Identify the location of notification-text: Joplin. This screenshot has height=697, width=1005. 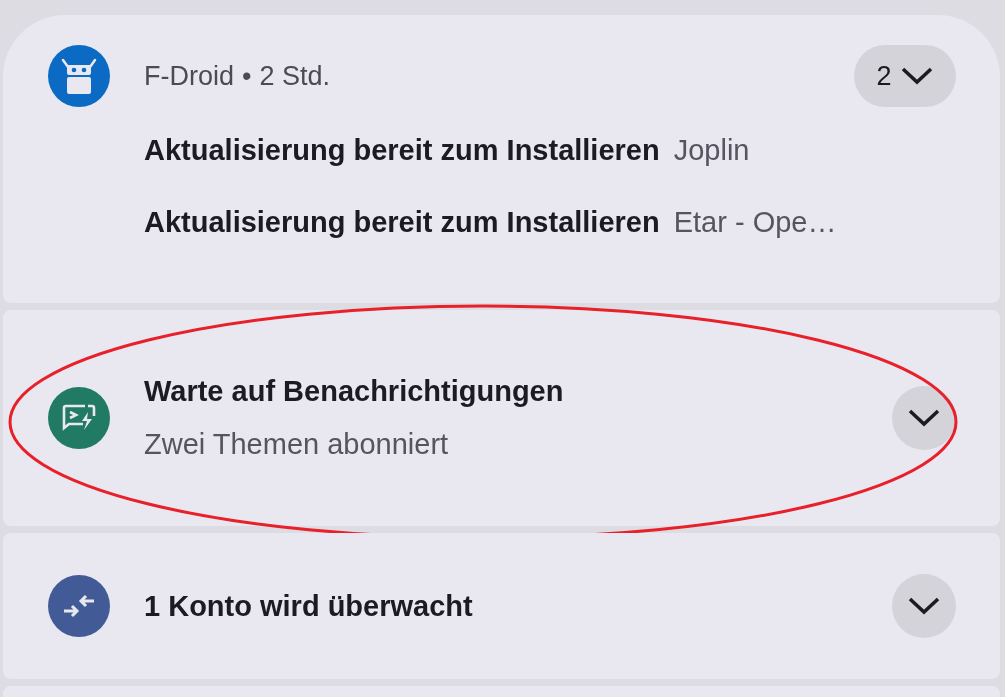
(711, 150).